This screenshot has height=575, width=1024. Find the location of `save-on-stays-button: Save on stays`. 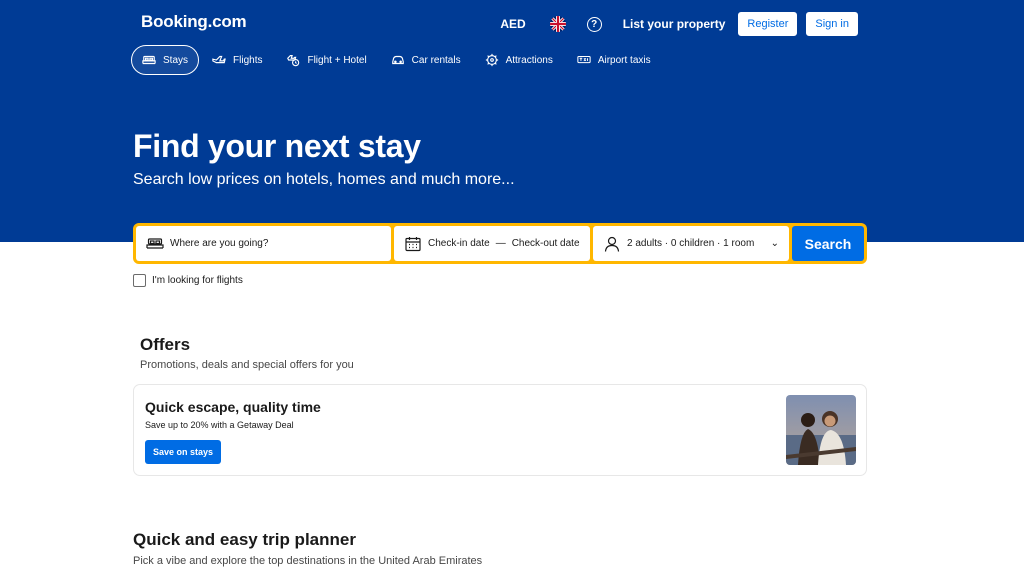

save-on-stays-button: Save on stays is located at coordinates (183, 452).